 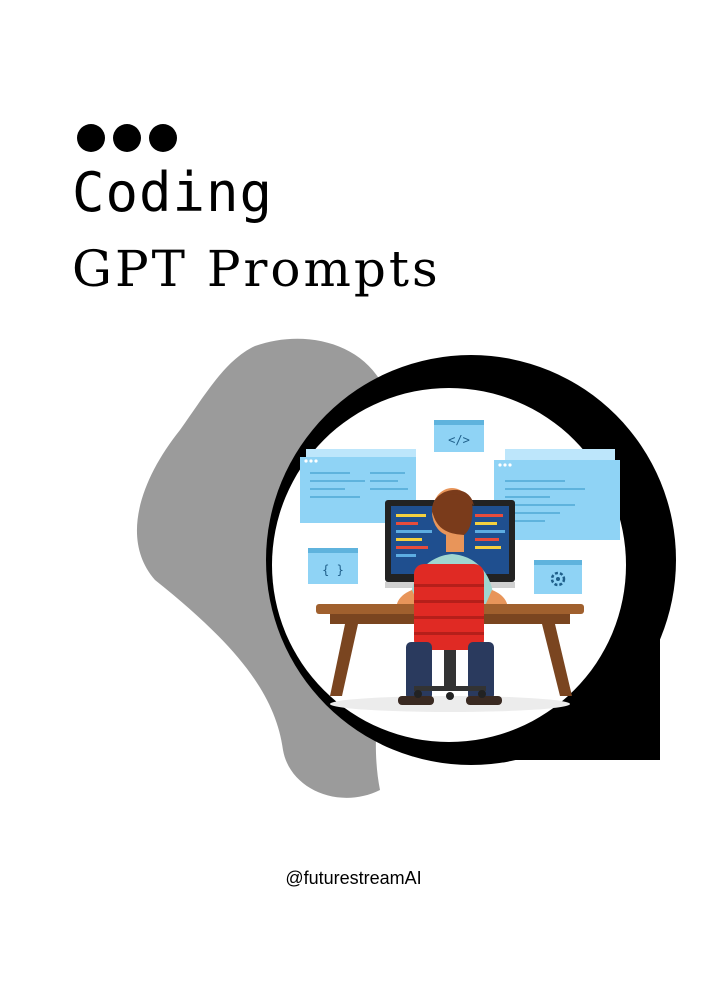 What do you see at coordinates (173, 192) in the screenshot?
I see `title-line-1: Coding` at bounding box center [173, 192].